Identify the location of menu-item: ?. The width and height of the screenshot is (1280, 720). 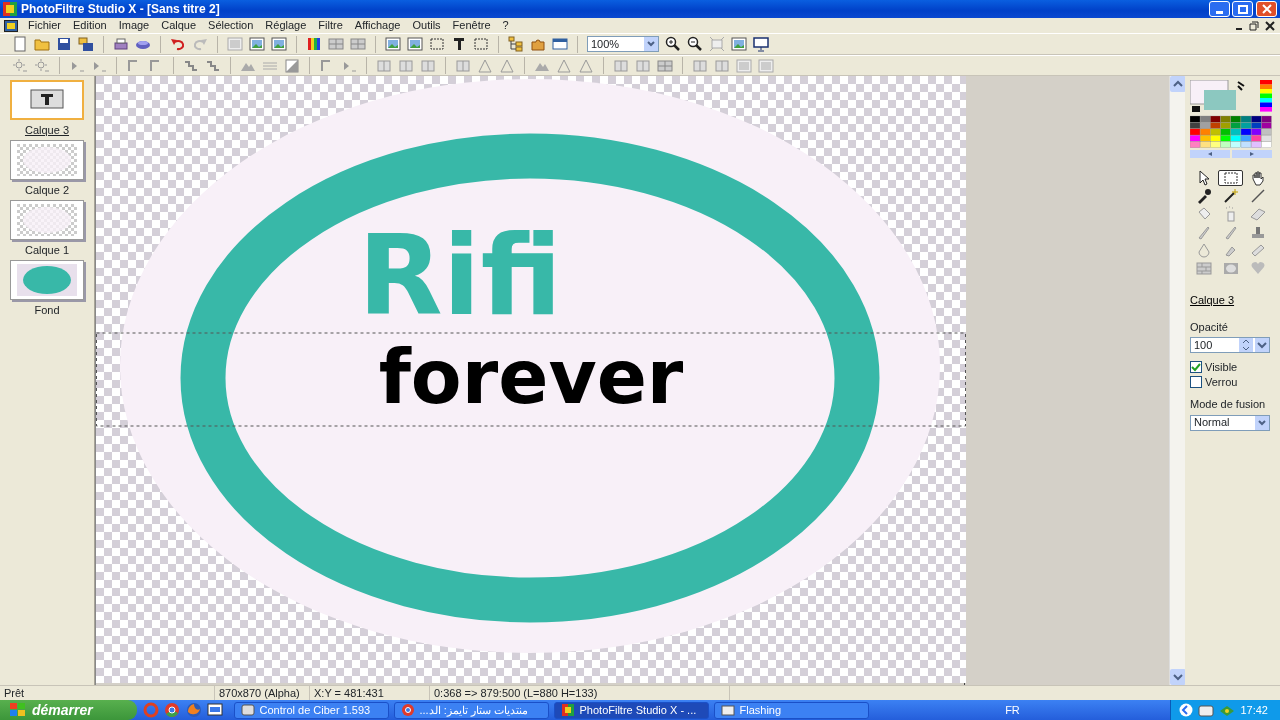
(505, 25).